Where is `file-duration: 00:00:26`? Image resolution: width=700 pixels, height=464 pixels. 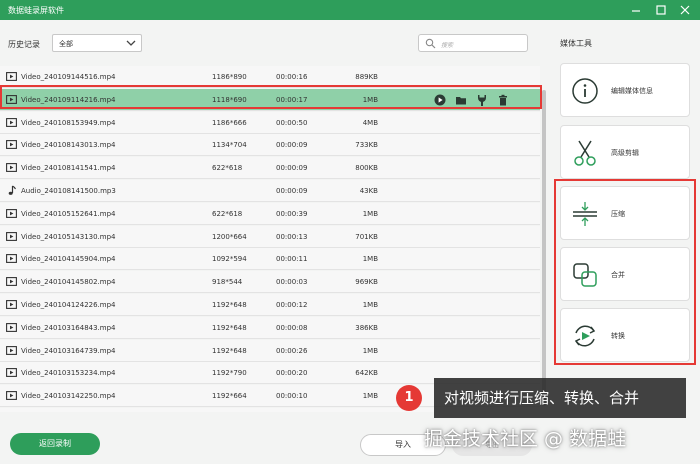 file-duration: 00:00:26 is located at coordinates (292, 350).